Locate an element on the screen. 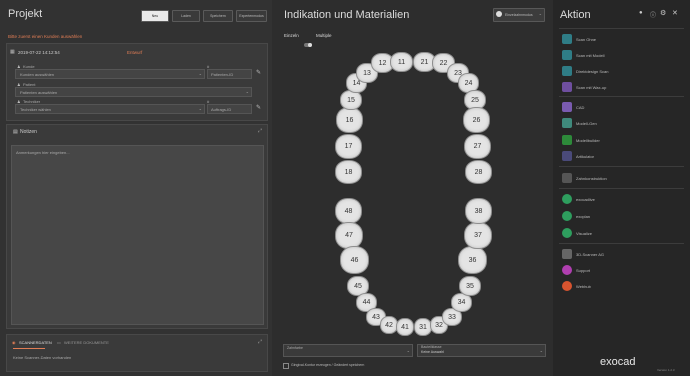 This screenshot has width=690, height=376. patient-id-placeholder: Patienten-ID is located at coordinates (222, 74).